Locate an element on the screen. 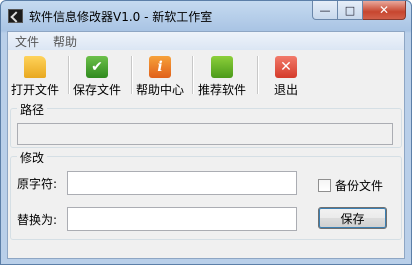 This screenshot has width=412, height=265. help-center-button: i 帮助中心 is located at coordinates (160, 74).